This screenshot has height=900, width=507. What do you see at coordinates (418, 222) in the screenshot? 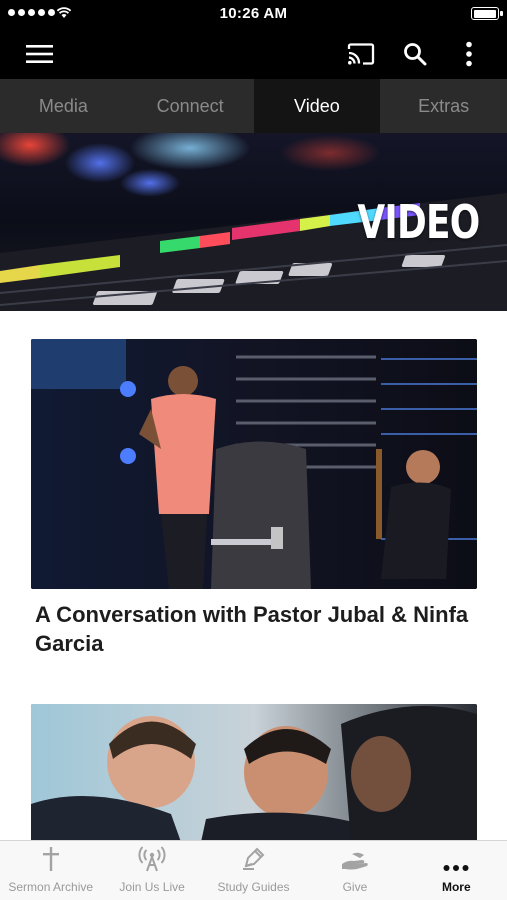
I see `hero-title: VIDEO` at bounding box center [418, 222].